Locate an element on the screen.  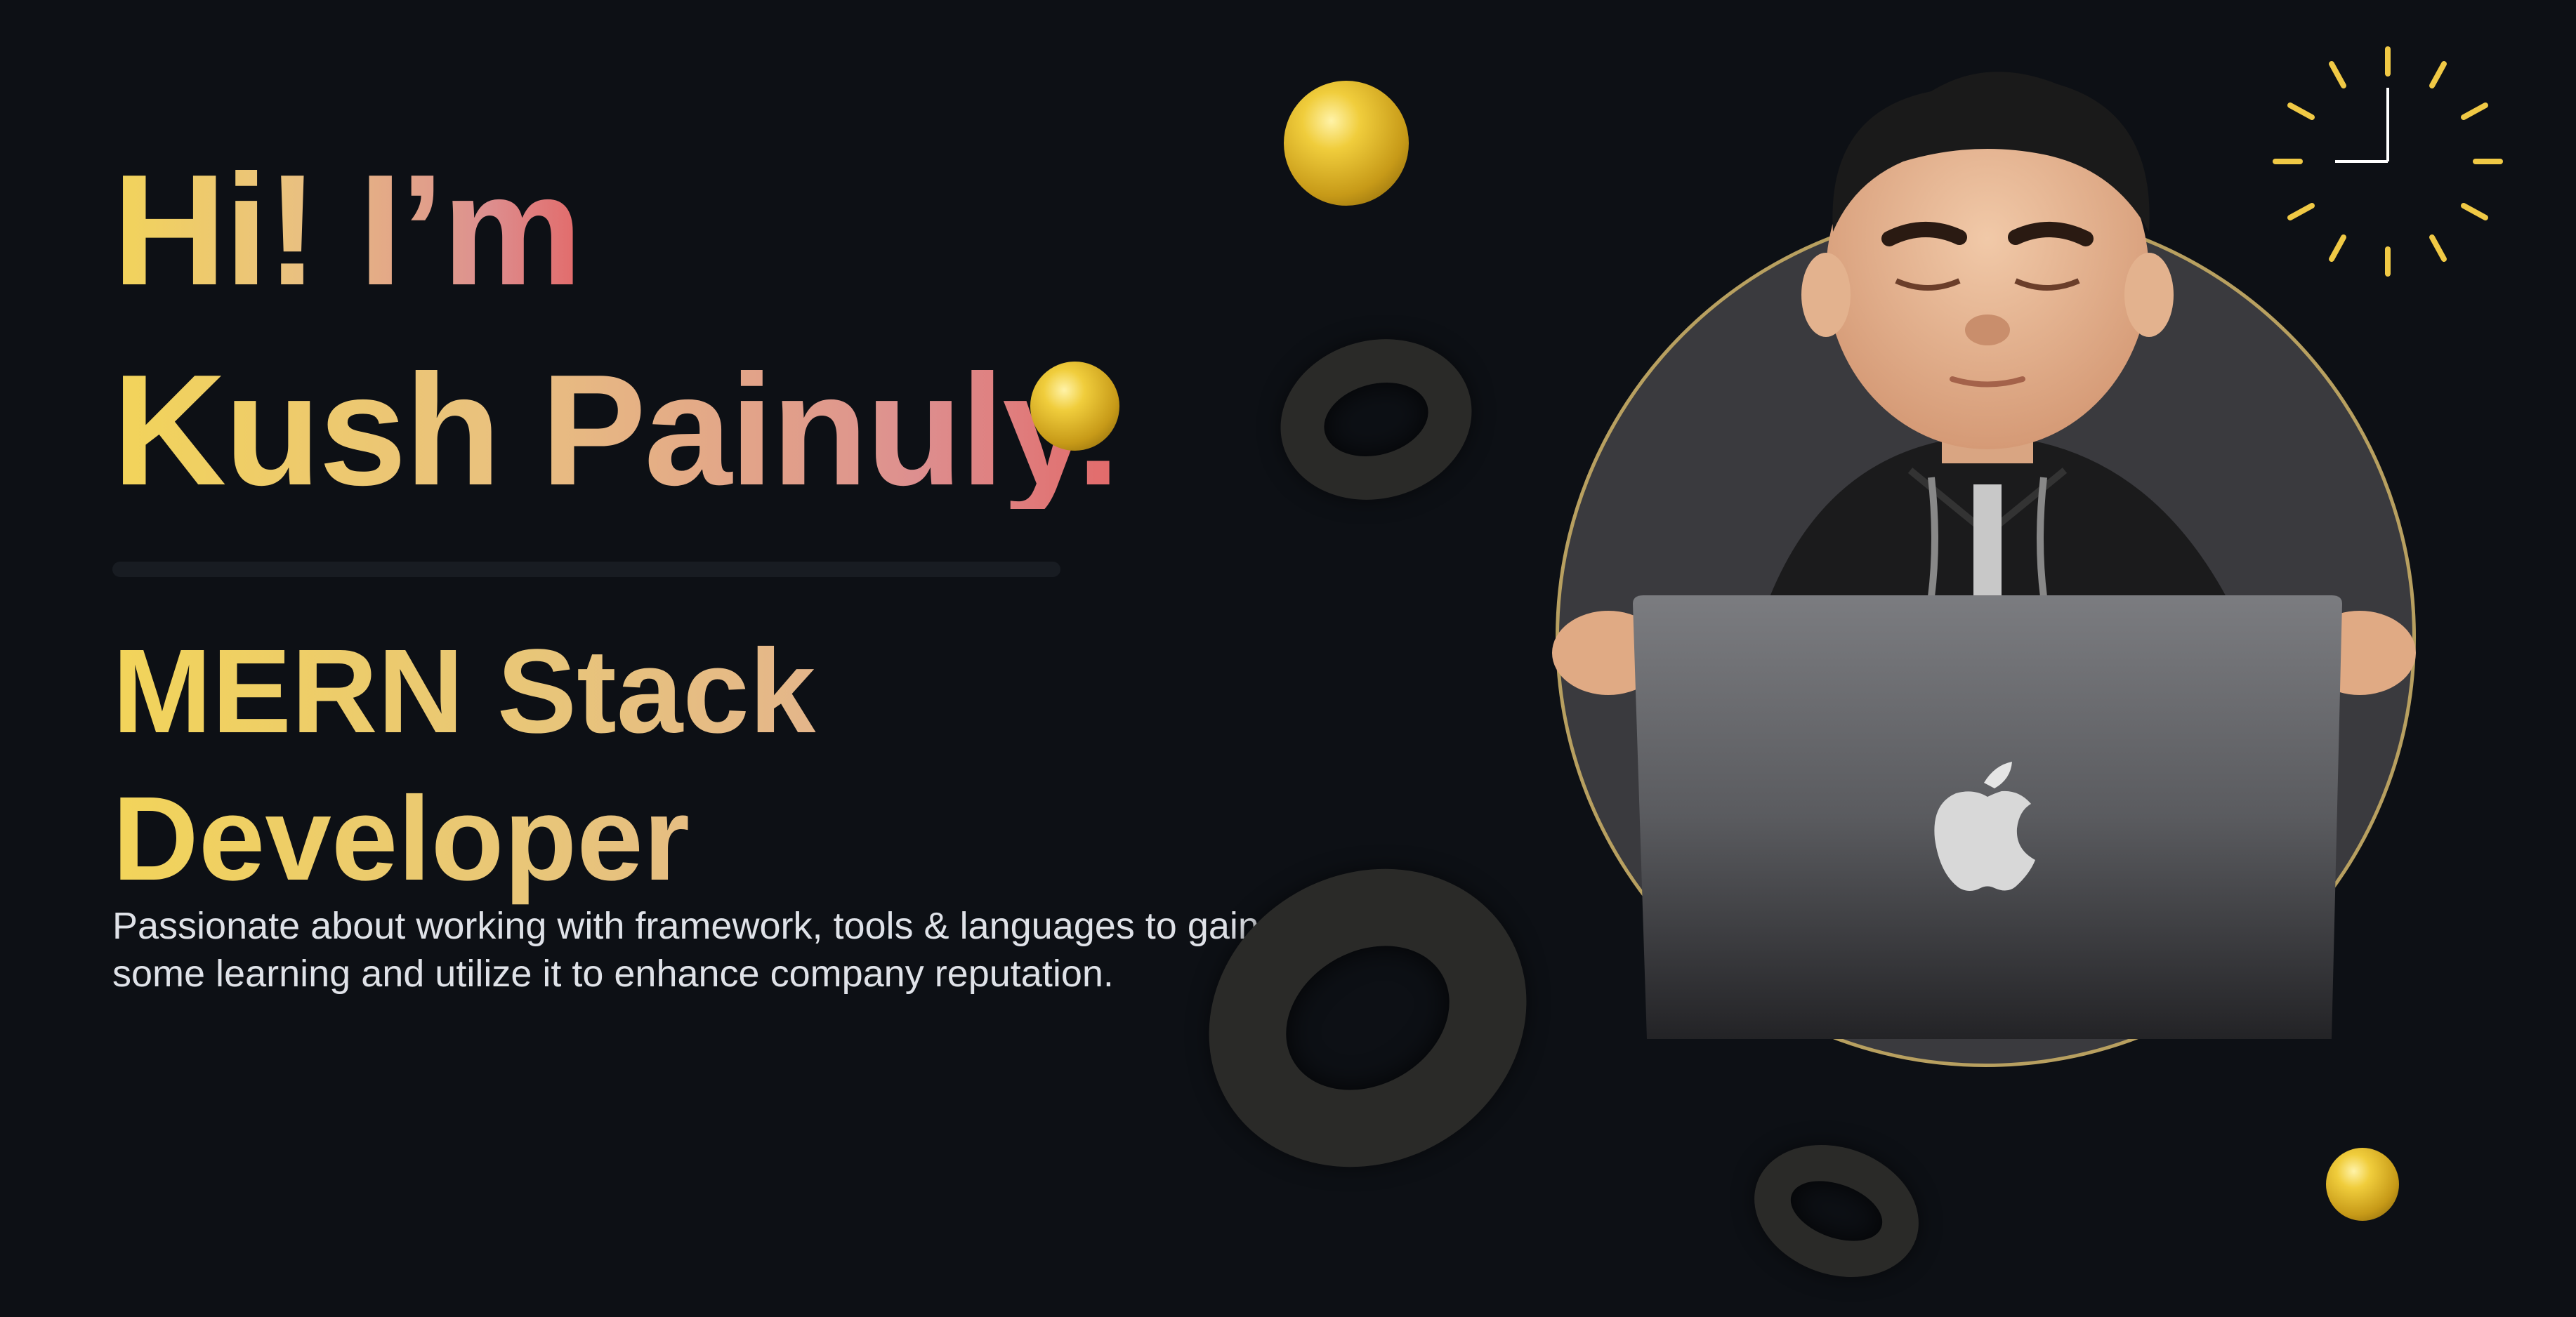
role-heading: MERN Stack Developer is located at coordinates (604, 765).